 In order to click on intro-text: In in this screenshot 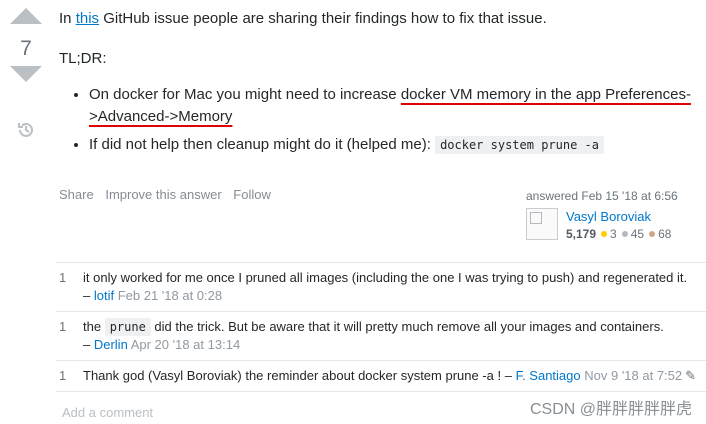, I will do `click(67, 18)`.